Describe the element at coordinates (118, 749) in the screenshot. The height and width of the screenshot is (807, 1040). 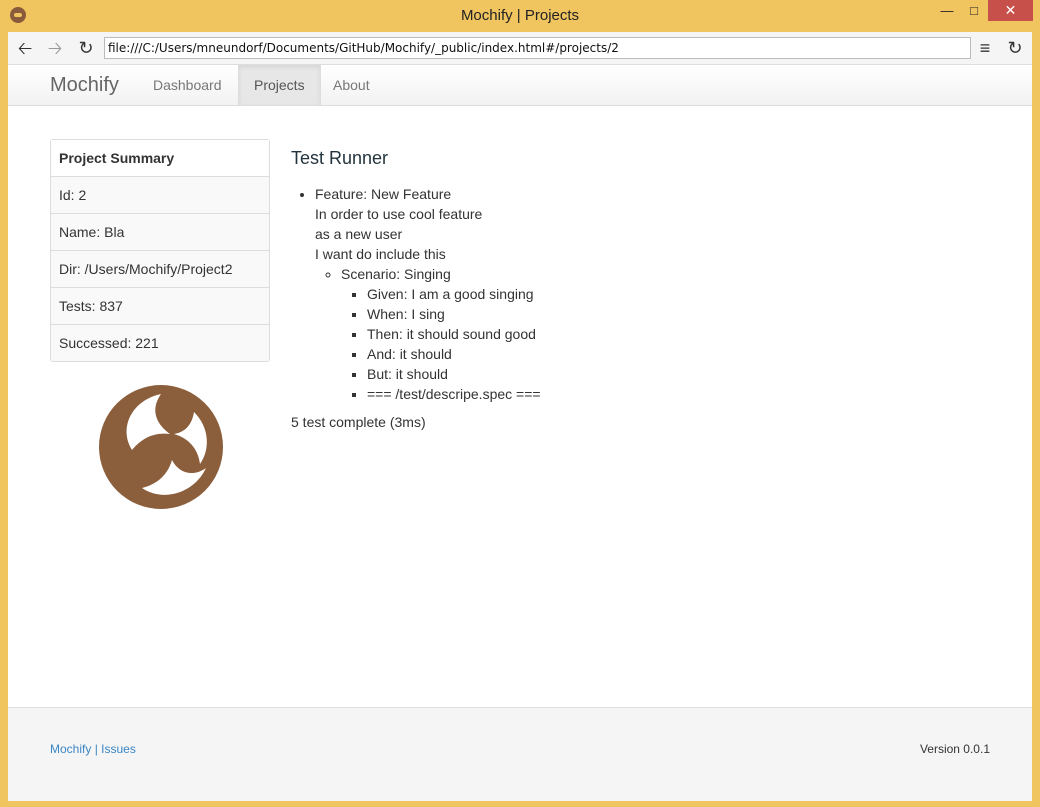
I see `issues-link: Issues` at that location.